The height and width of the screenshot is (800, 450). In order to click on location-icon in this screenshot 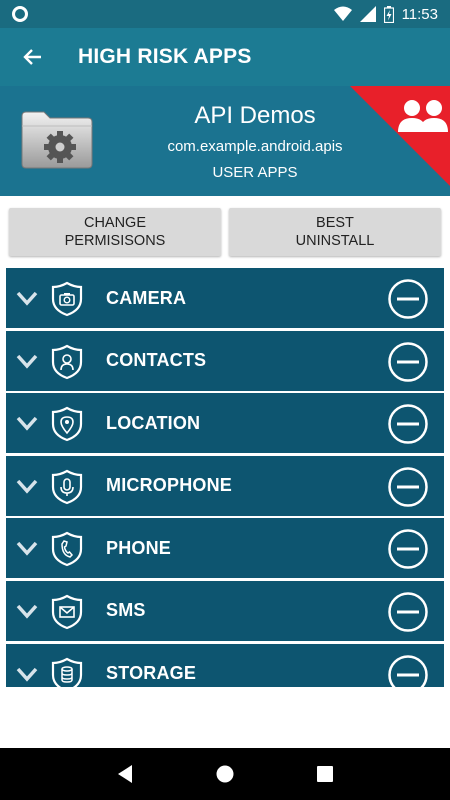, I will do `click(67, 424)`.